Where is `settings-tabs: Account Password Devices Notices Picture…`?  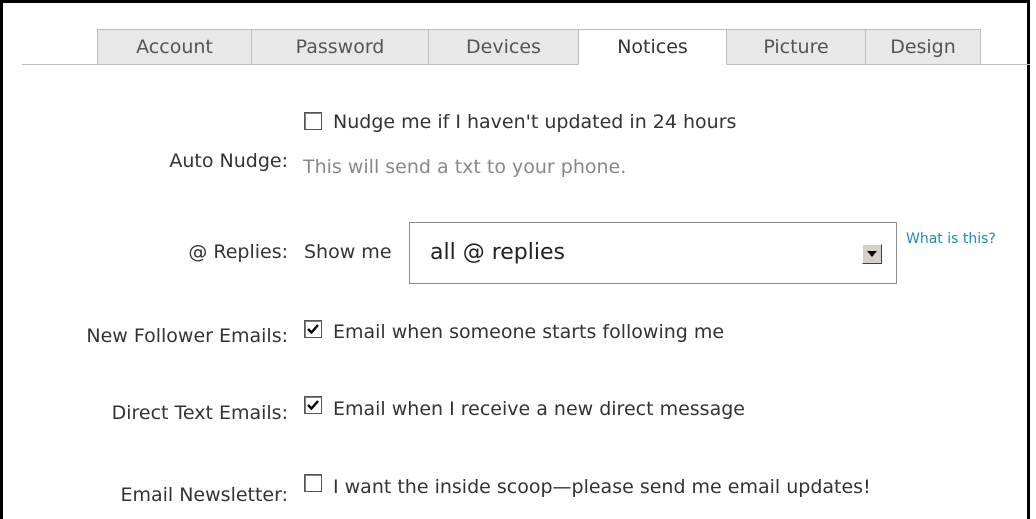
settings-tabs: Account Password Devices Notices Picture… is located at coordinates (539, 47).